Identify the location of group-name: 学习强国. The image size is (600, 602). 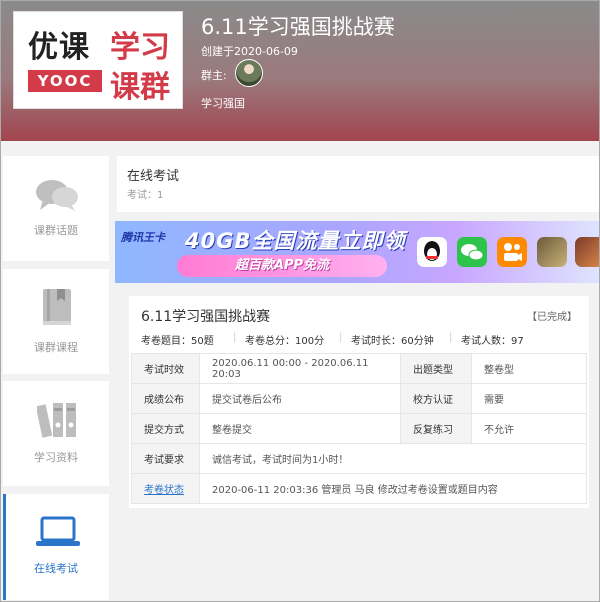
(223, 103).